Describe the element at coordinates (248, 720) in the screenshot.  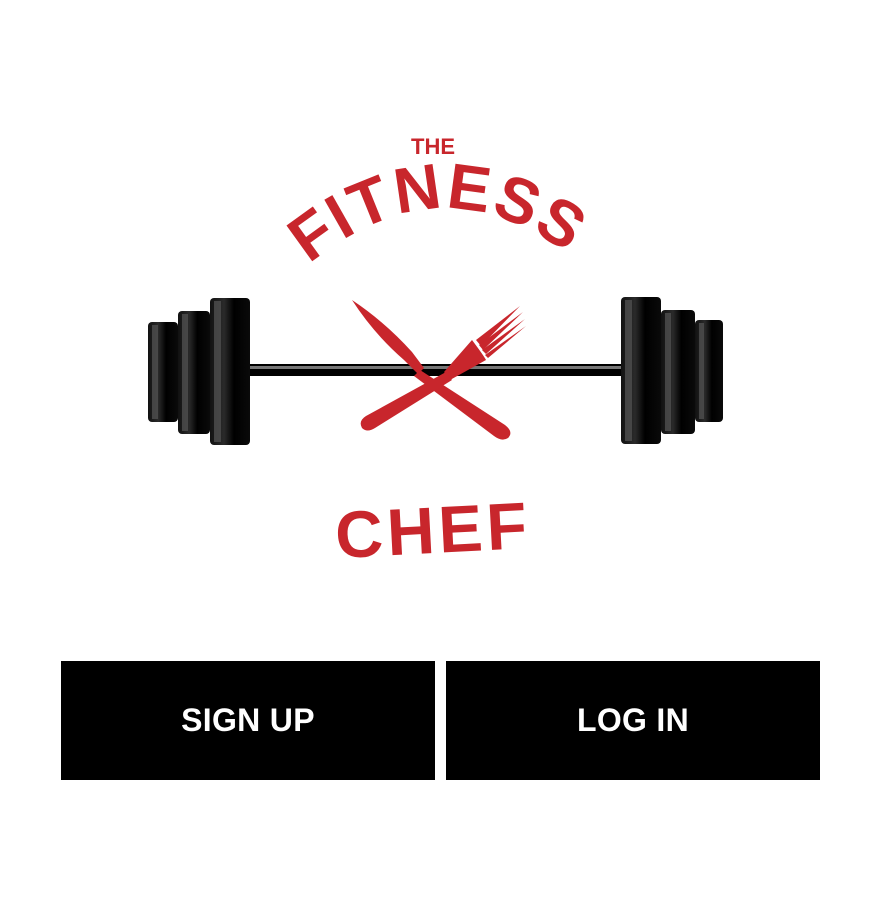
I see `sign-up-button: SIGN UP` at that location.